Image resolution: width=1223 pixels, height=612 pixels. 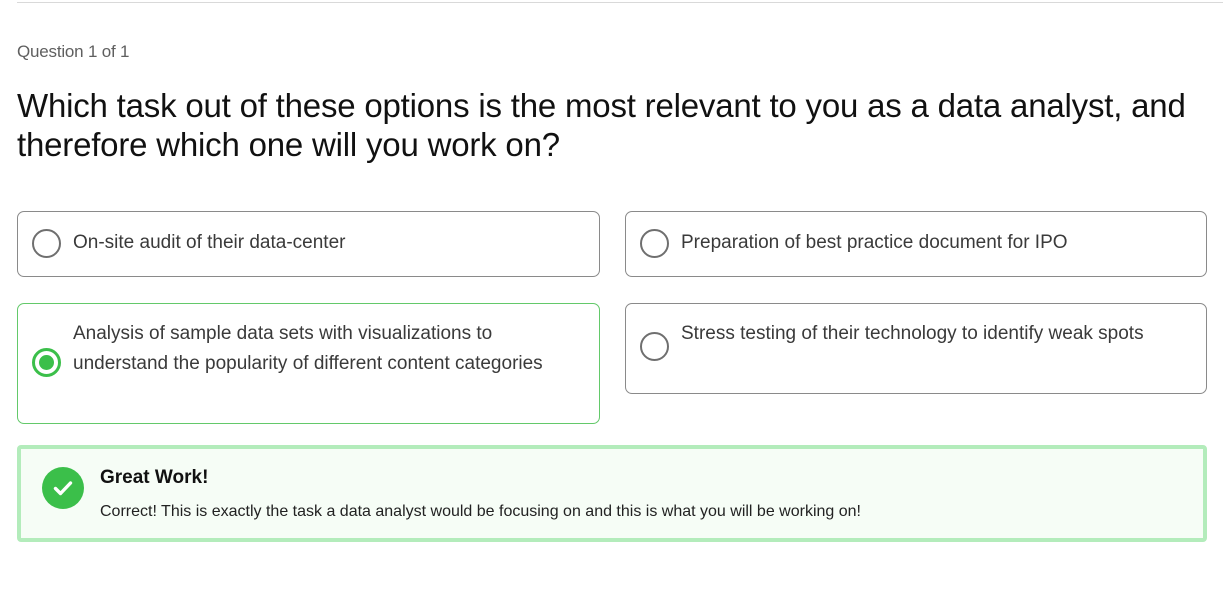 What do you see at coordinates (209, 242) in the screenshot?
I see `option-label: On-site audit of their data-center` at bounding box center [209, 242].